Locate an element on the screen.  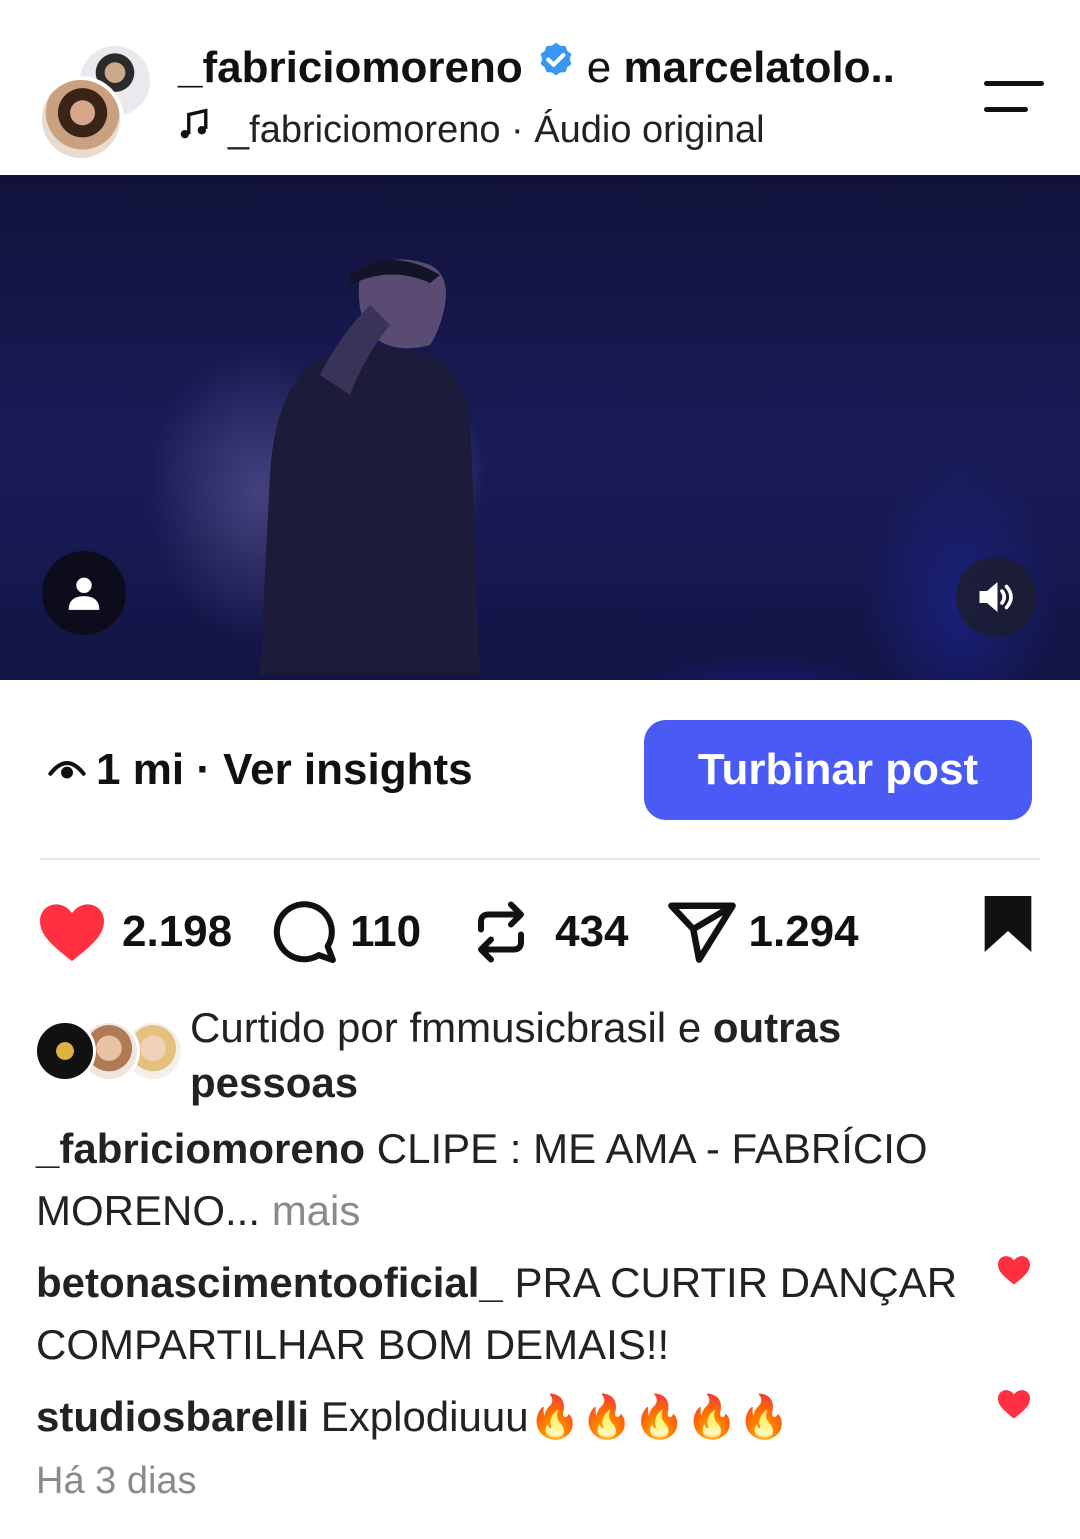
action-bar: 2.198 110 434 1.294 is located at coordinates (447, 932).